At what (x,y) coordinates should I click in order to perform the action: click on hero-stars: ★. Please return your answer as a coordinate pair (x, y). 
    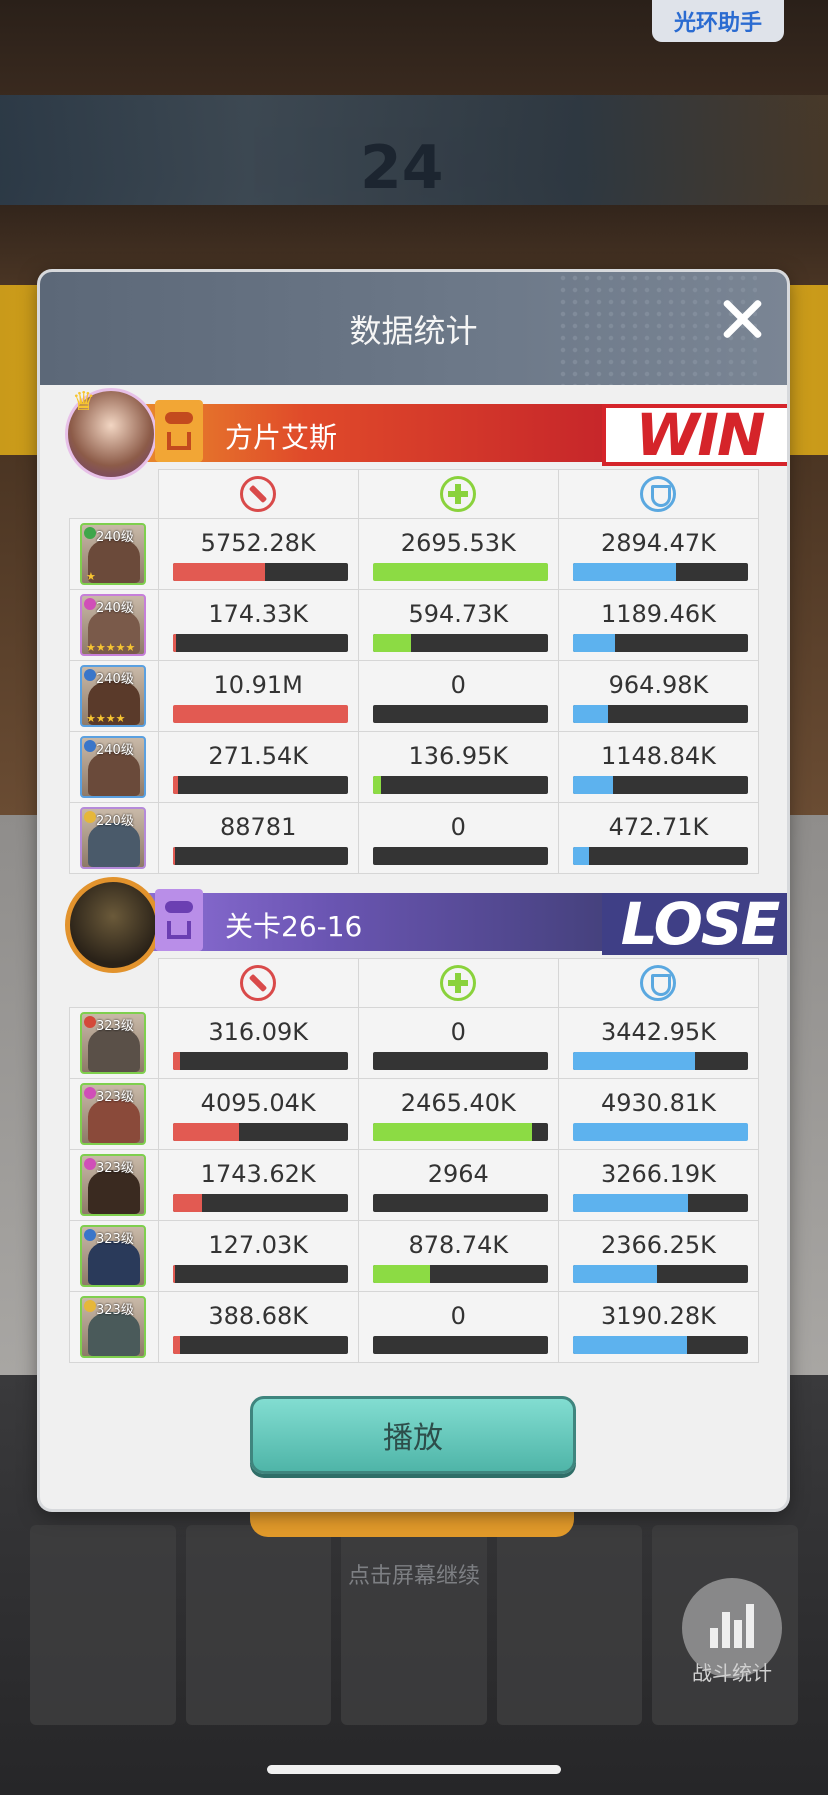
    Looking at the image, I should click on (91, 576).